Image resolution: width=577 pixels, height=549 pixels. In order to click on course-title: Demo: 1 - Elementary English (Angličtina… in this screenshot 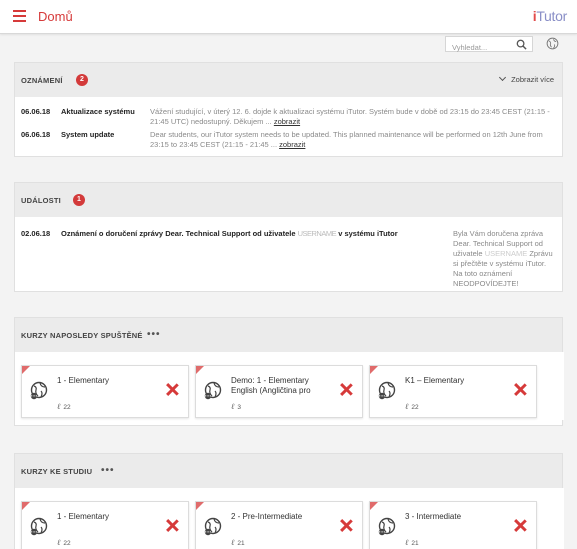, I will do `click(271, 385)`.